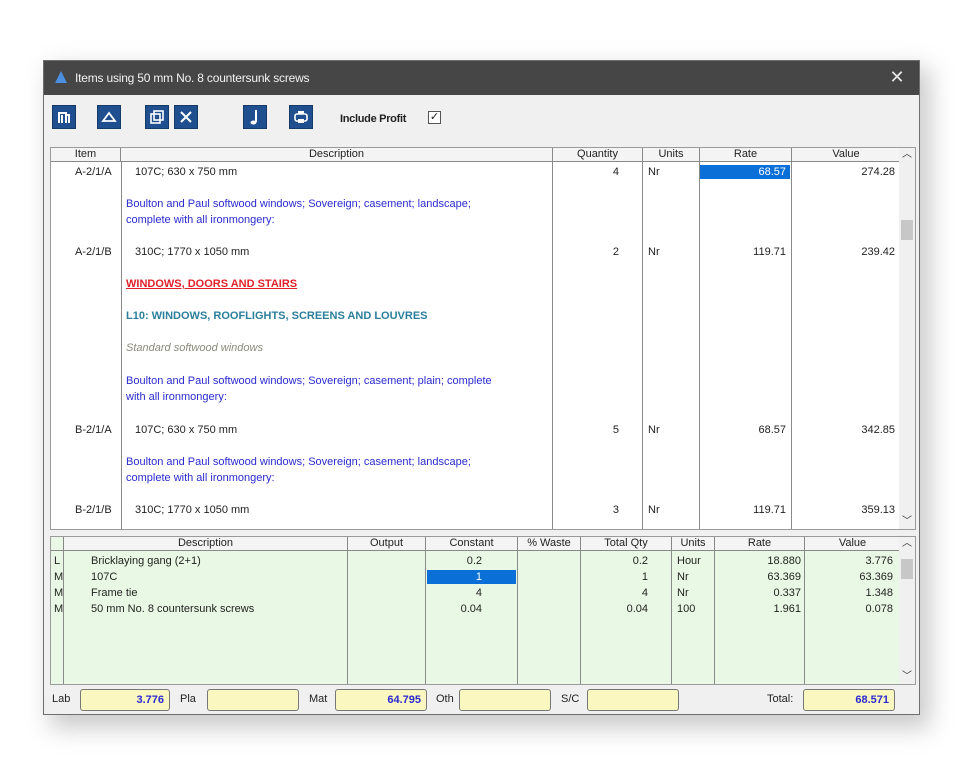  Describe the element at coordinates (93, 172) in the screenshot. I see `row-item-code: A-2/1/A` at that location.